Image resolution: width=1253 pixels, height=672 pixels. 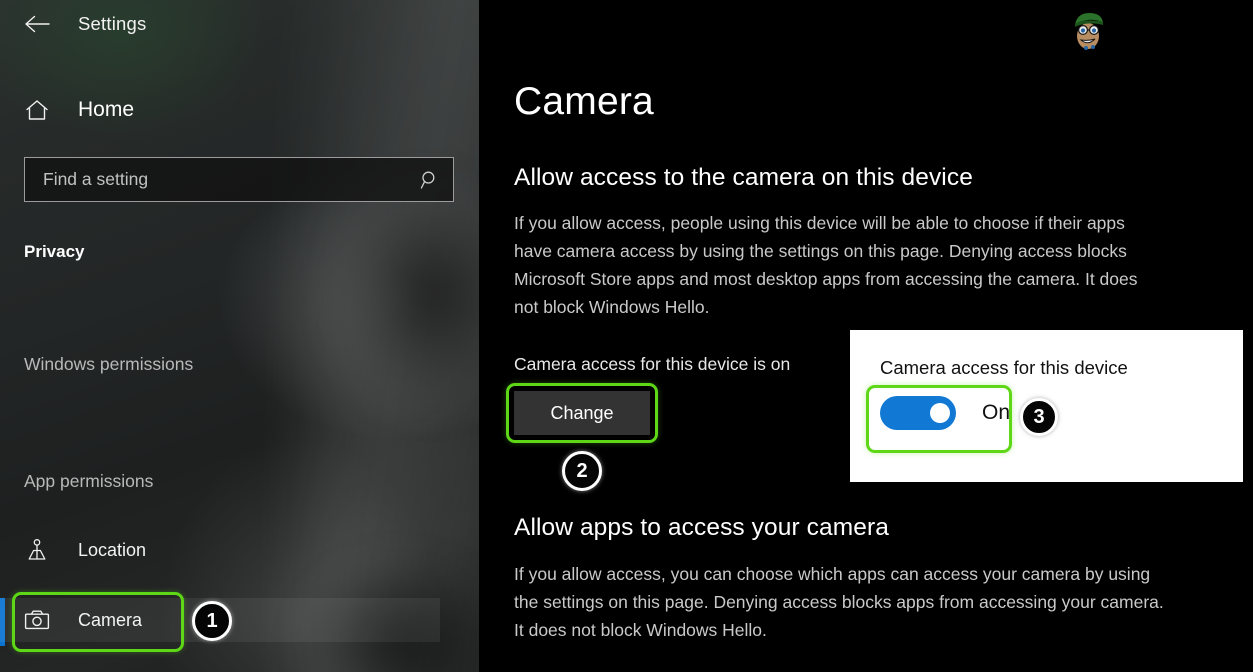 What do you see at coordinates (584, 101) in the screenshot?
I see `content-page-title: Camera` at bounding box center [584, 101].